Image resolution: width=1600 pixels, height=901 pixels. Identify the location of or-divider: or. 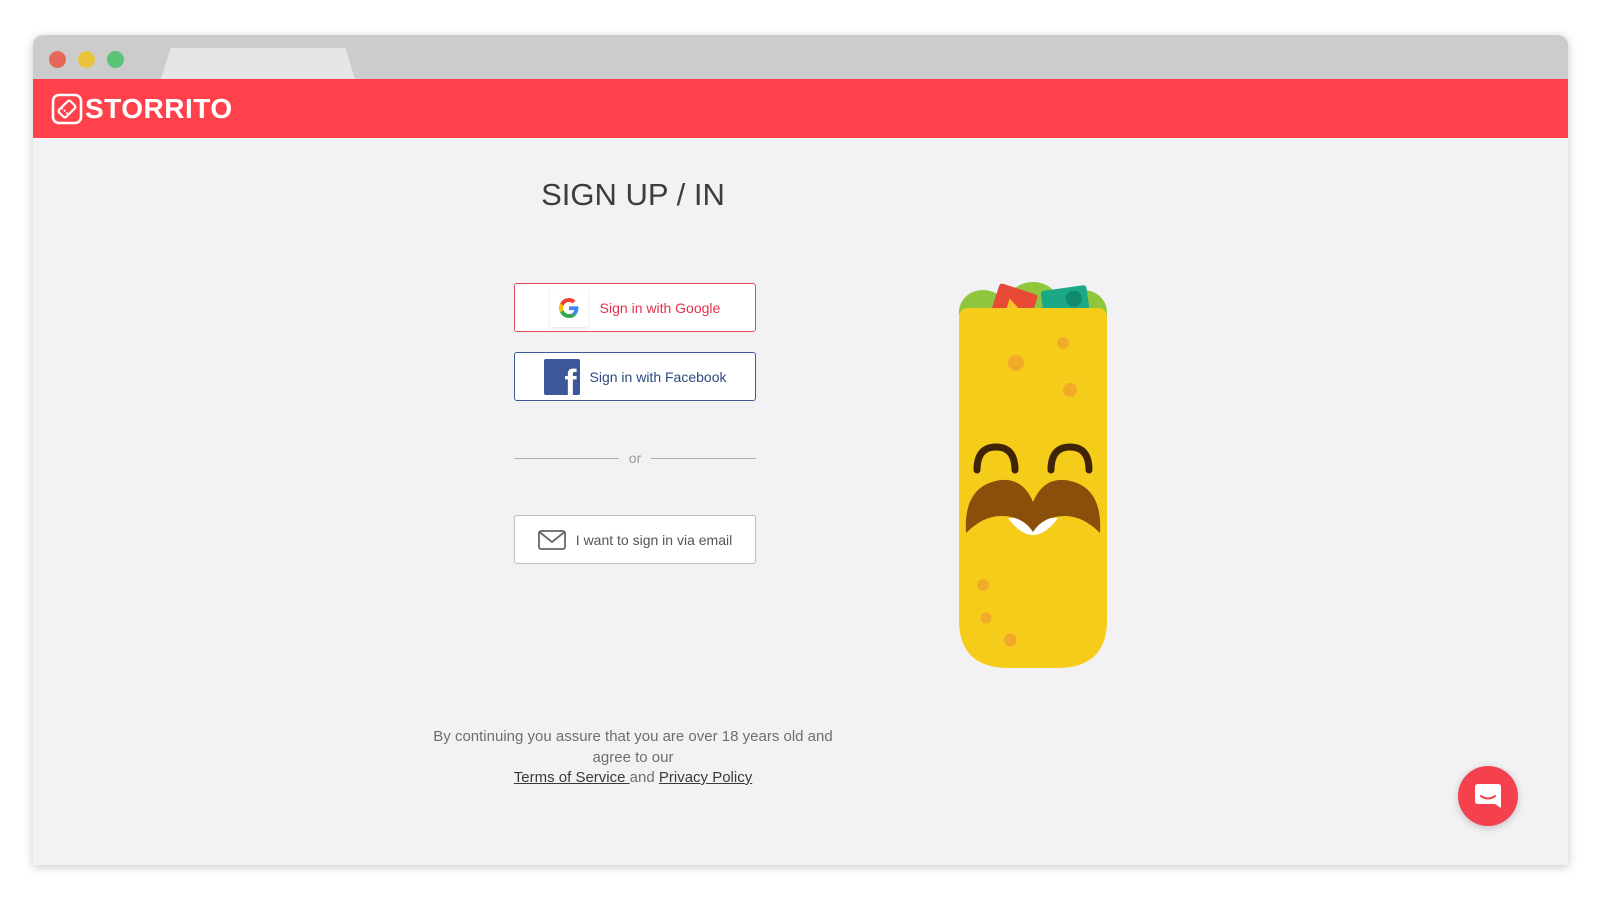
(635, 458).